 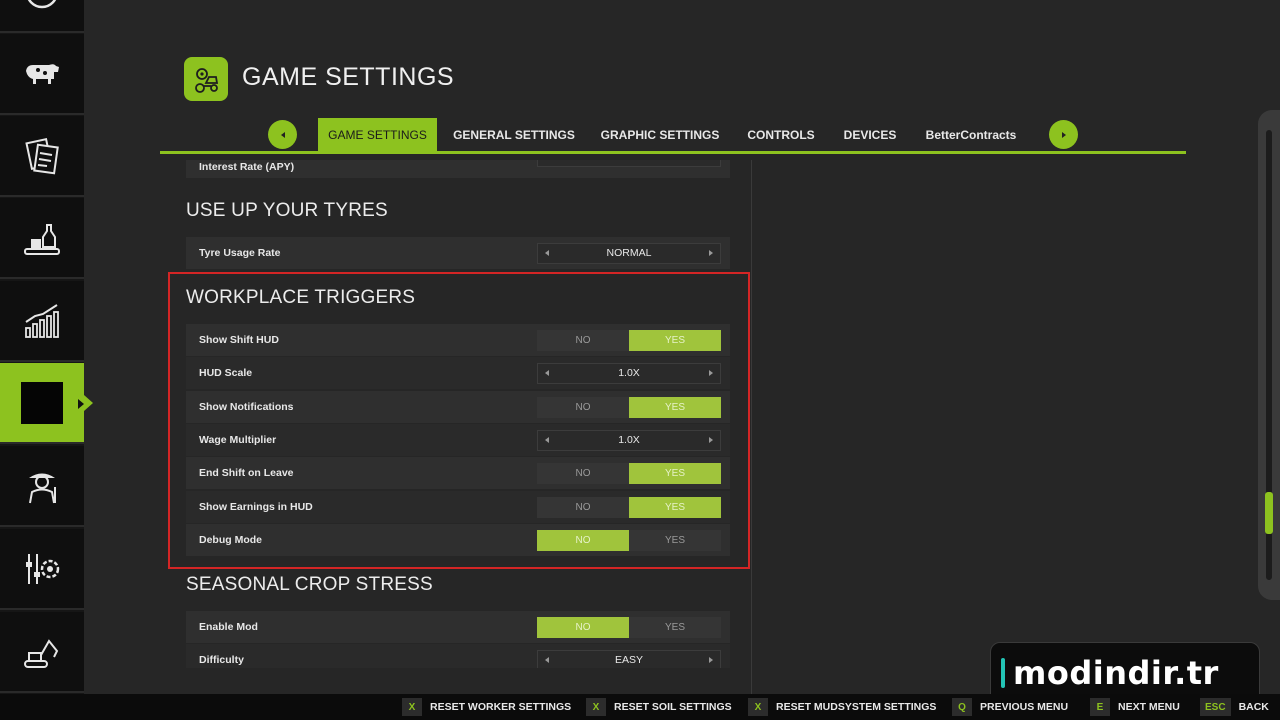 I want to click on tab-controls: CONTROLS, so click(x=781, y=135).